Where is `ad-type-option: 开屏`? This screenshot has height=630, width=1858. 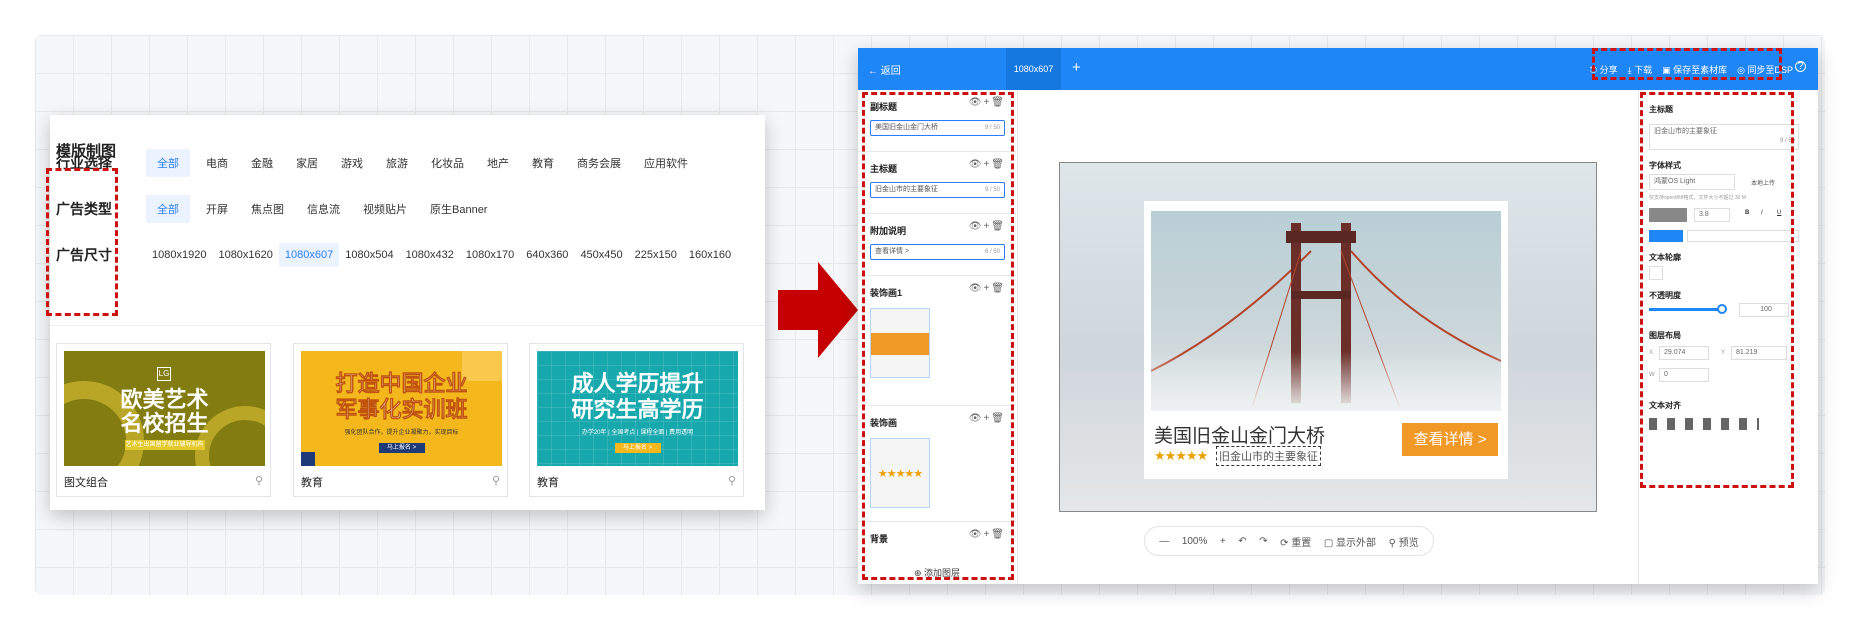
ad-type-option: 开屏 is located at coordinates (217, 209).